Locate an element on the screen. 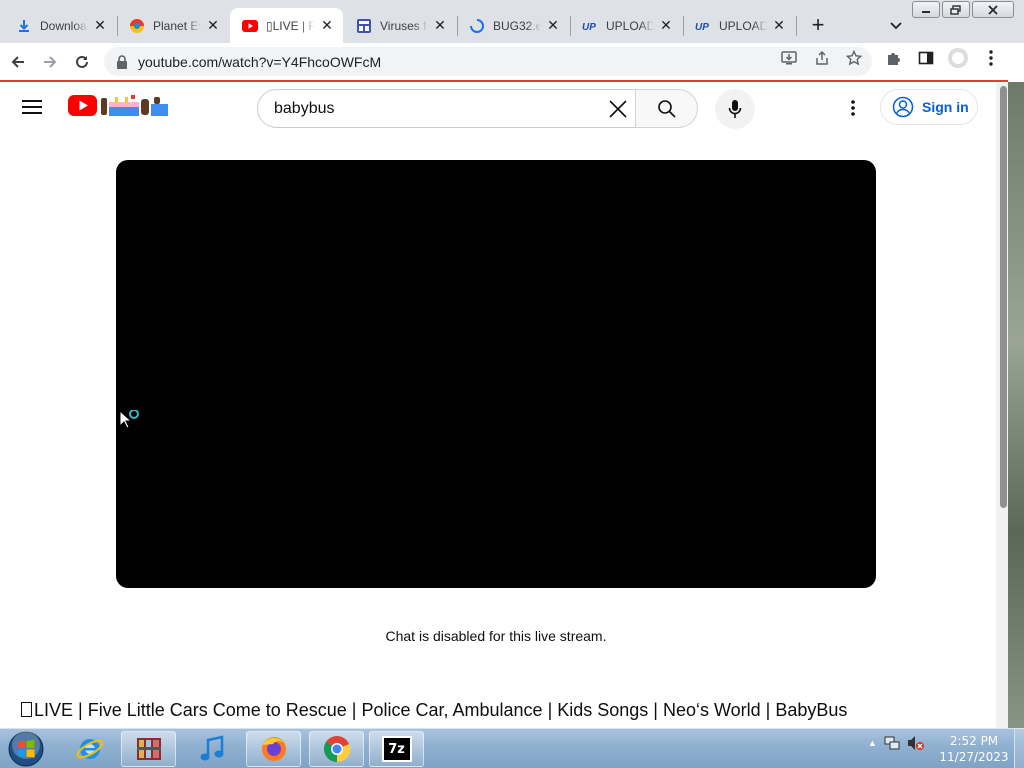 The height and width of the screenshot is (768, 1024). tab-upload-1: UP UPLOAD ✕ is located at coordinates (626, 25).